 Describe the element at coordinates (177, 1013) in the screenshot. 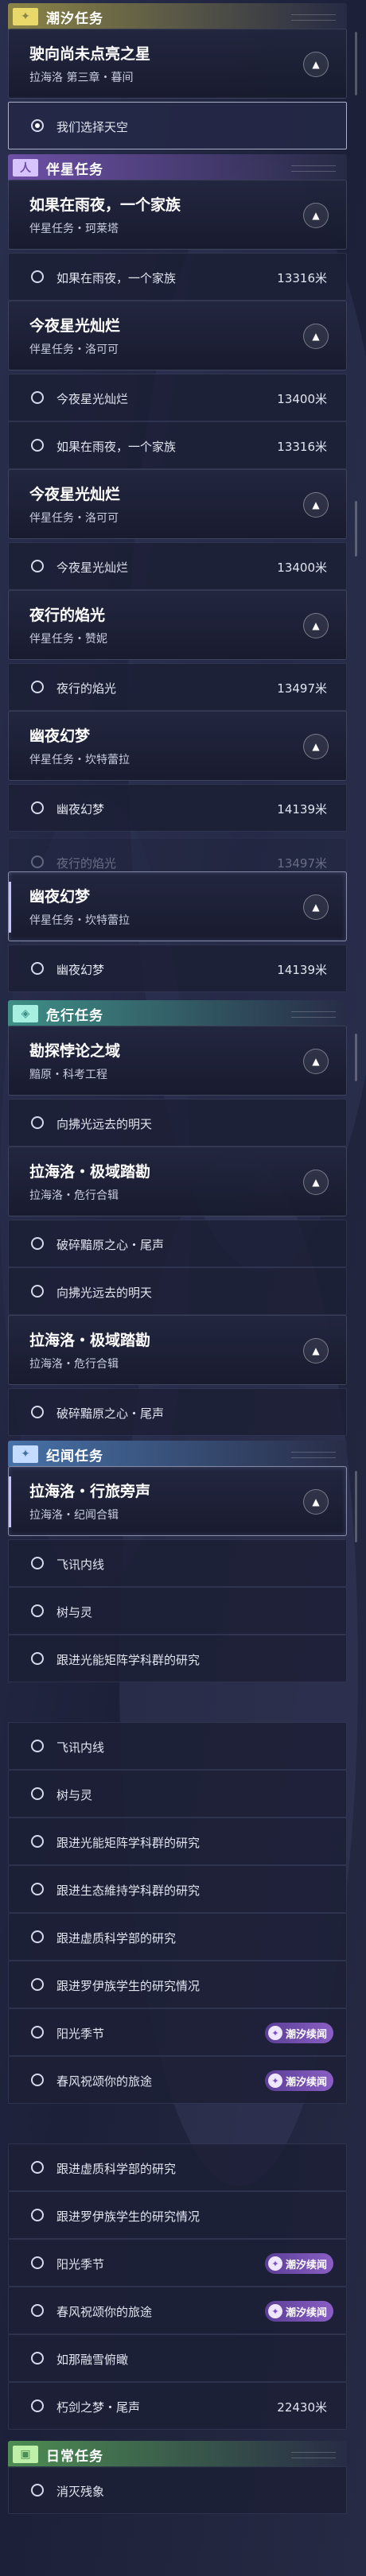

I see `section-header-danger: ◈ 危行任务` at that location.